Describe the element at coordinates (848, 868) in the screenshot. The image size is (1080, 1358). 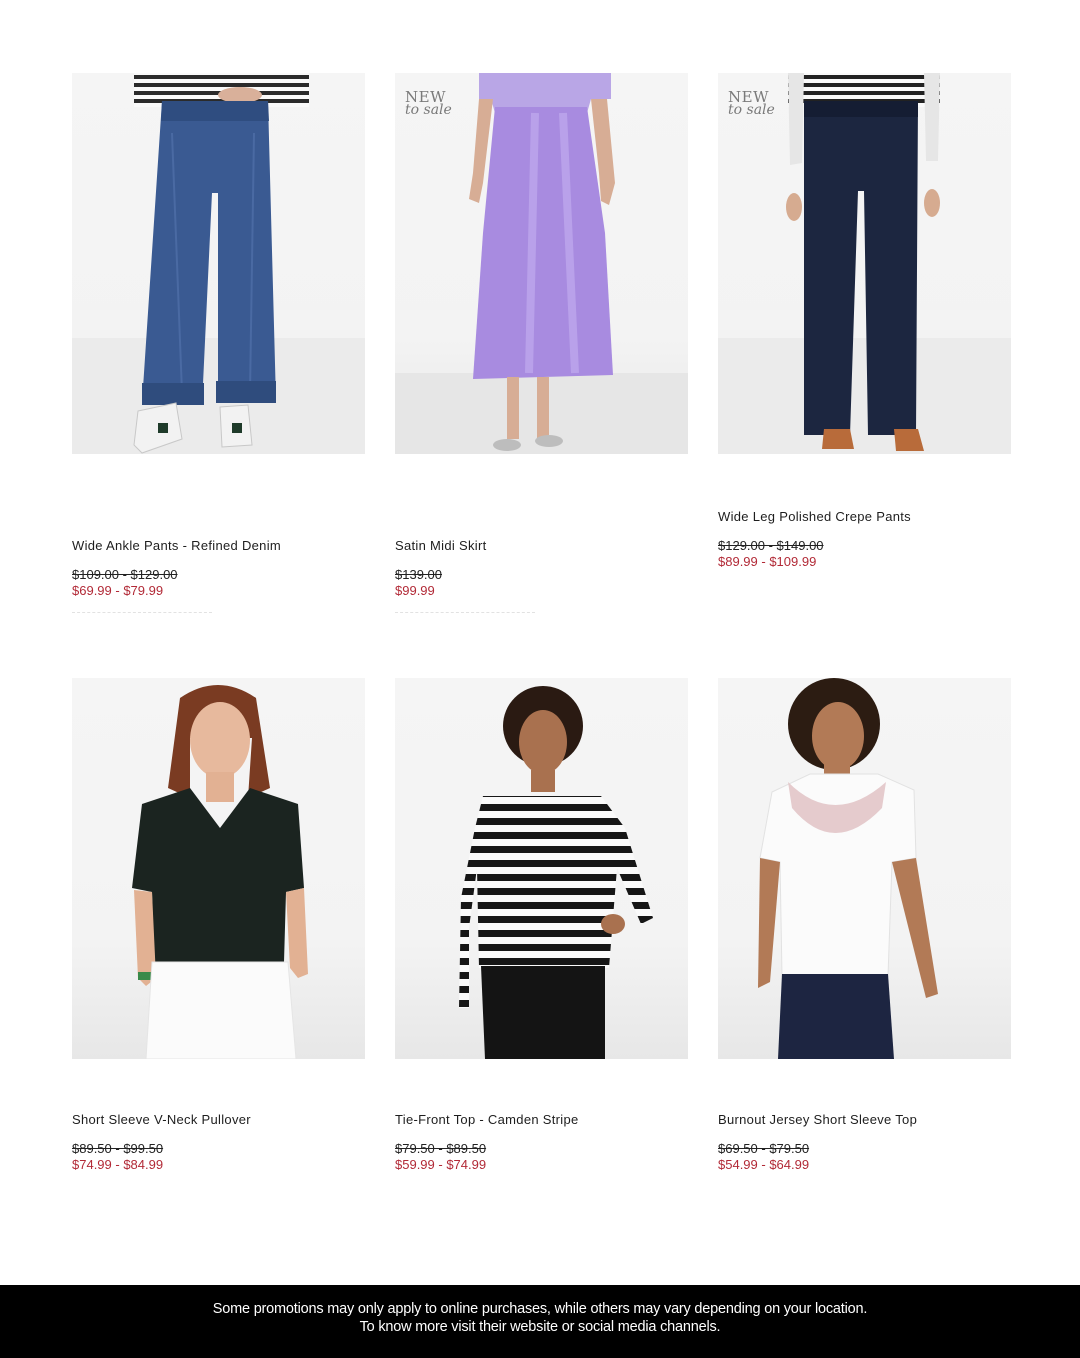
I see `white-tee-photo` at that location.